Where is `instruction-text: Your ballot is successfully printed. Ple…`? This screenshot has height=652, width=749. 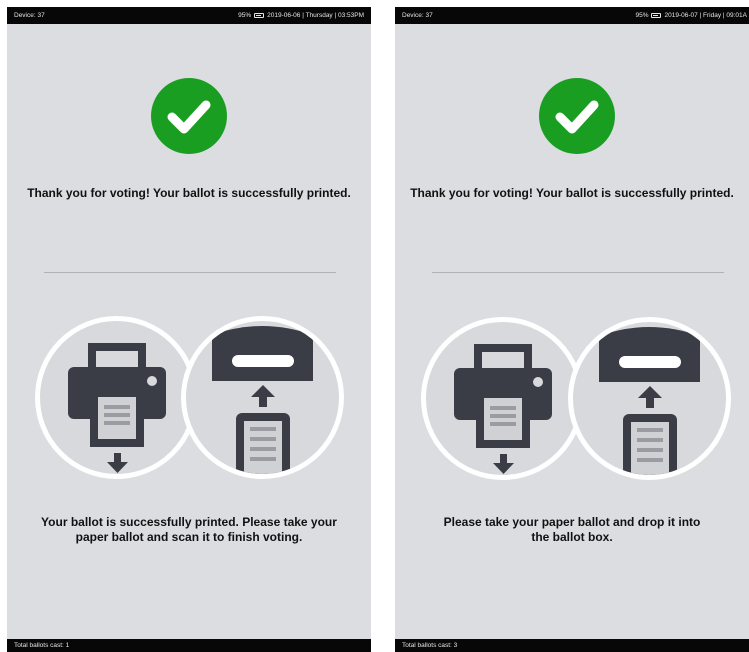
instruction-text: Your ballot is successfully printed. Ple… is located at coordinates (189, 529).